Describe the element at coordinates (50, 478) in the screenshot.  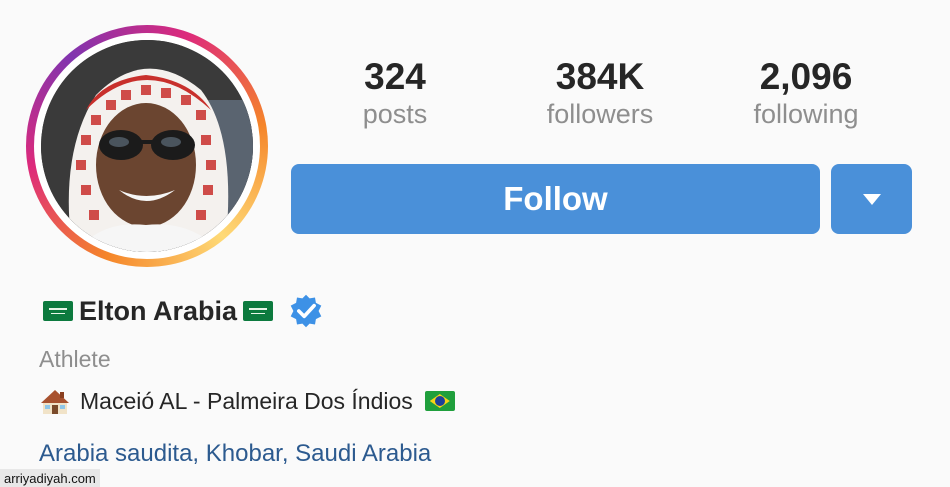
I see `watermark: arriyadiyah.com` at that location.